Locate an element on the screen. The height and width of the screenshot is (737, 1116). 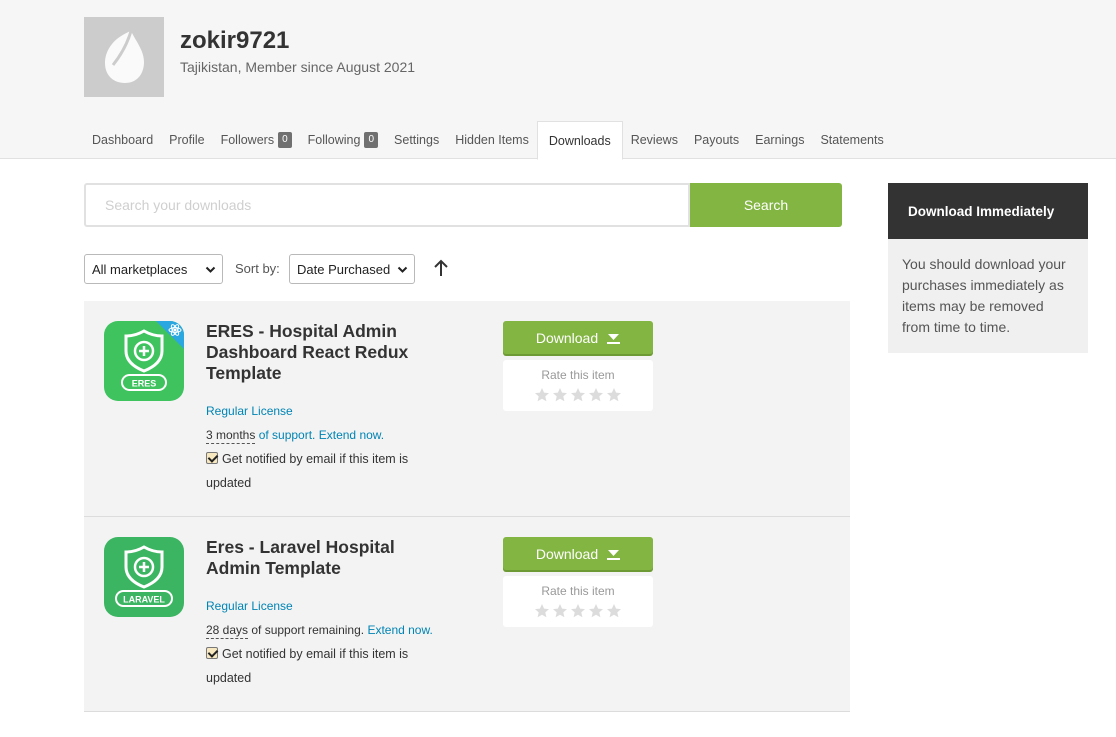
item-title: Eres - Laravel Hospital Admin Template is located at coordinates (321, 558).